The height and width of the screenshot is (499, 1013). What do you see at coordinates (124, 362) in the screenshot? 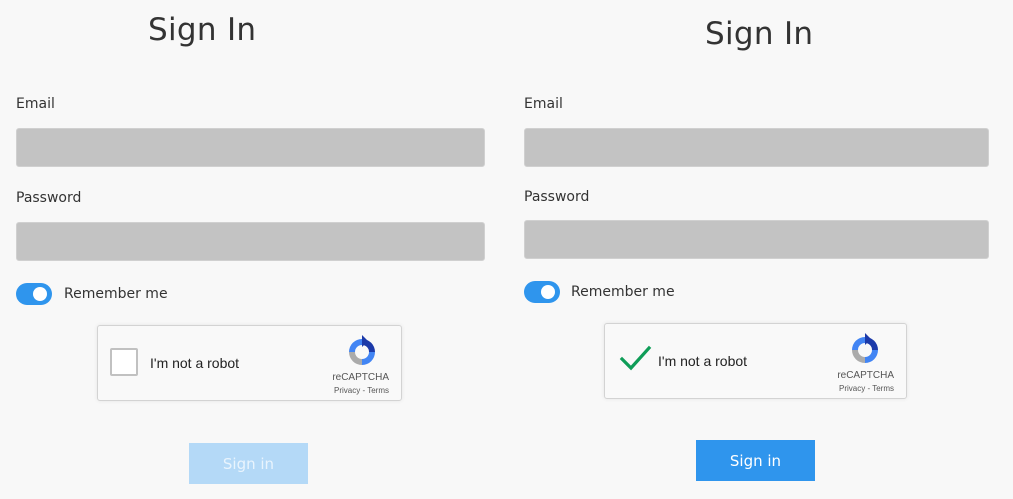
I see `recaptcha-checkbox` at bounding box center [124, 362].